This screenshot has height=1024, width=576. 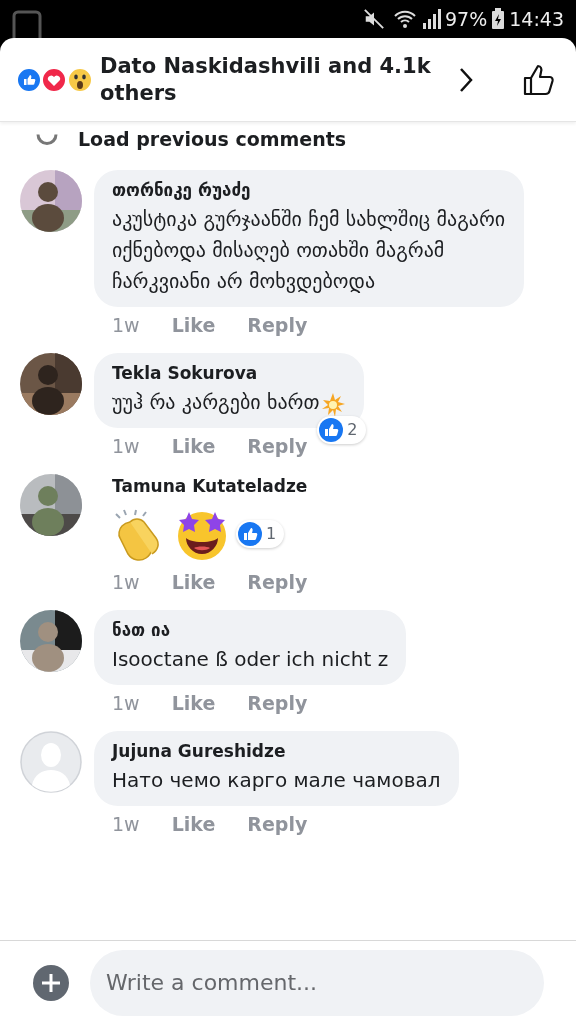 I want to click on signal-icon, so click(x=431, y=19).